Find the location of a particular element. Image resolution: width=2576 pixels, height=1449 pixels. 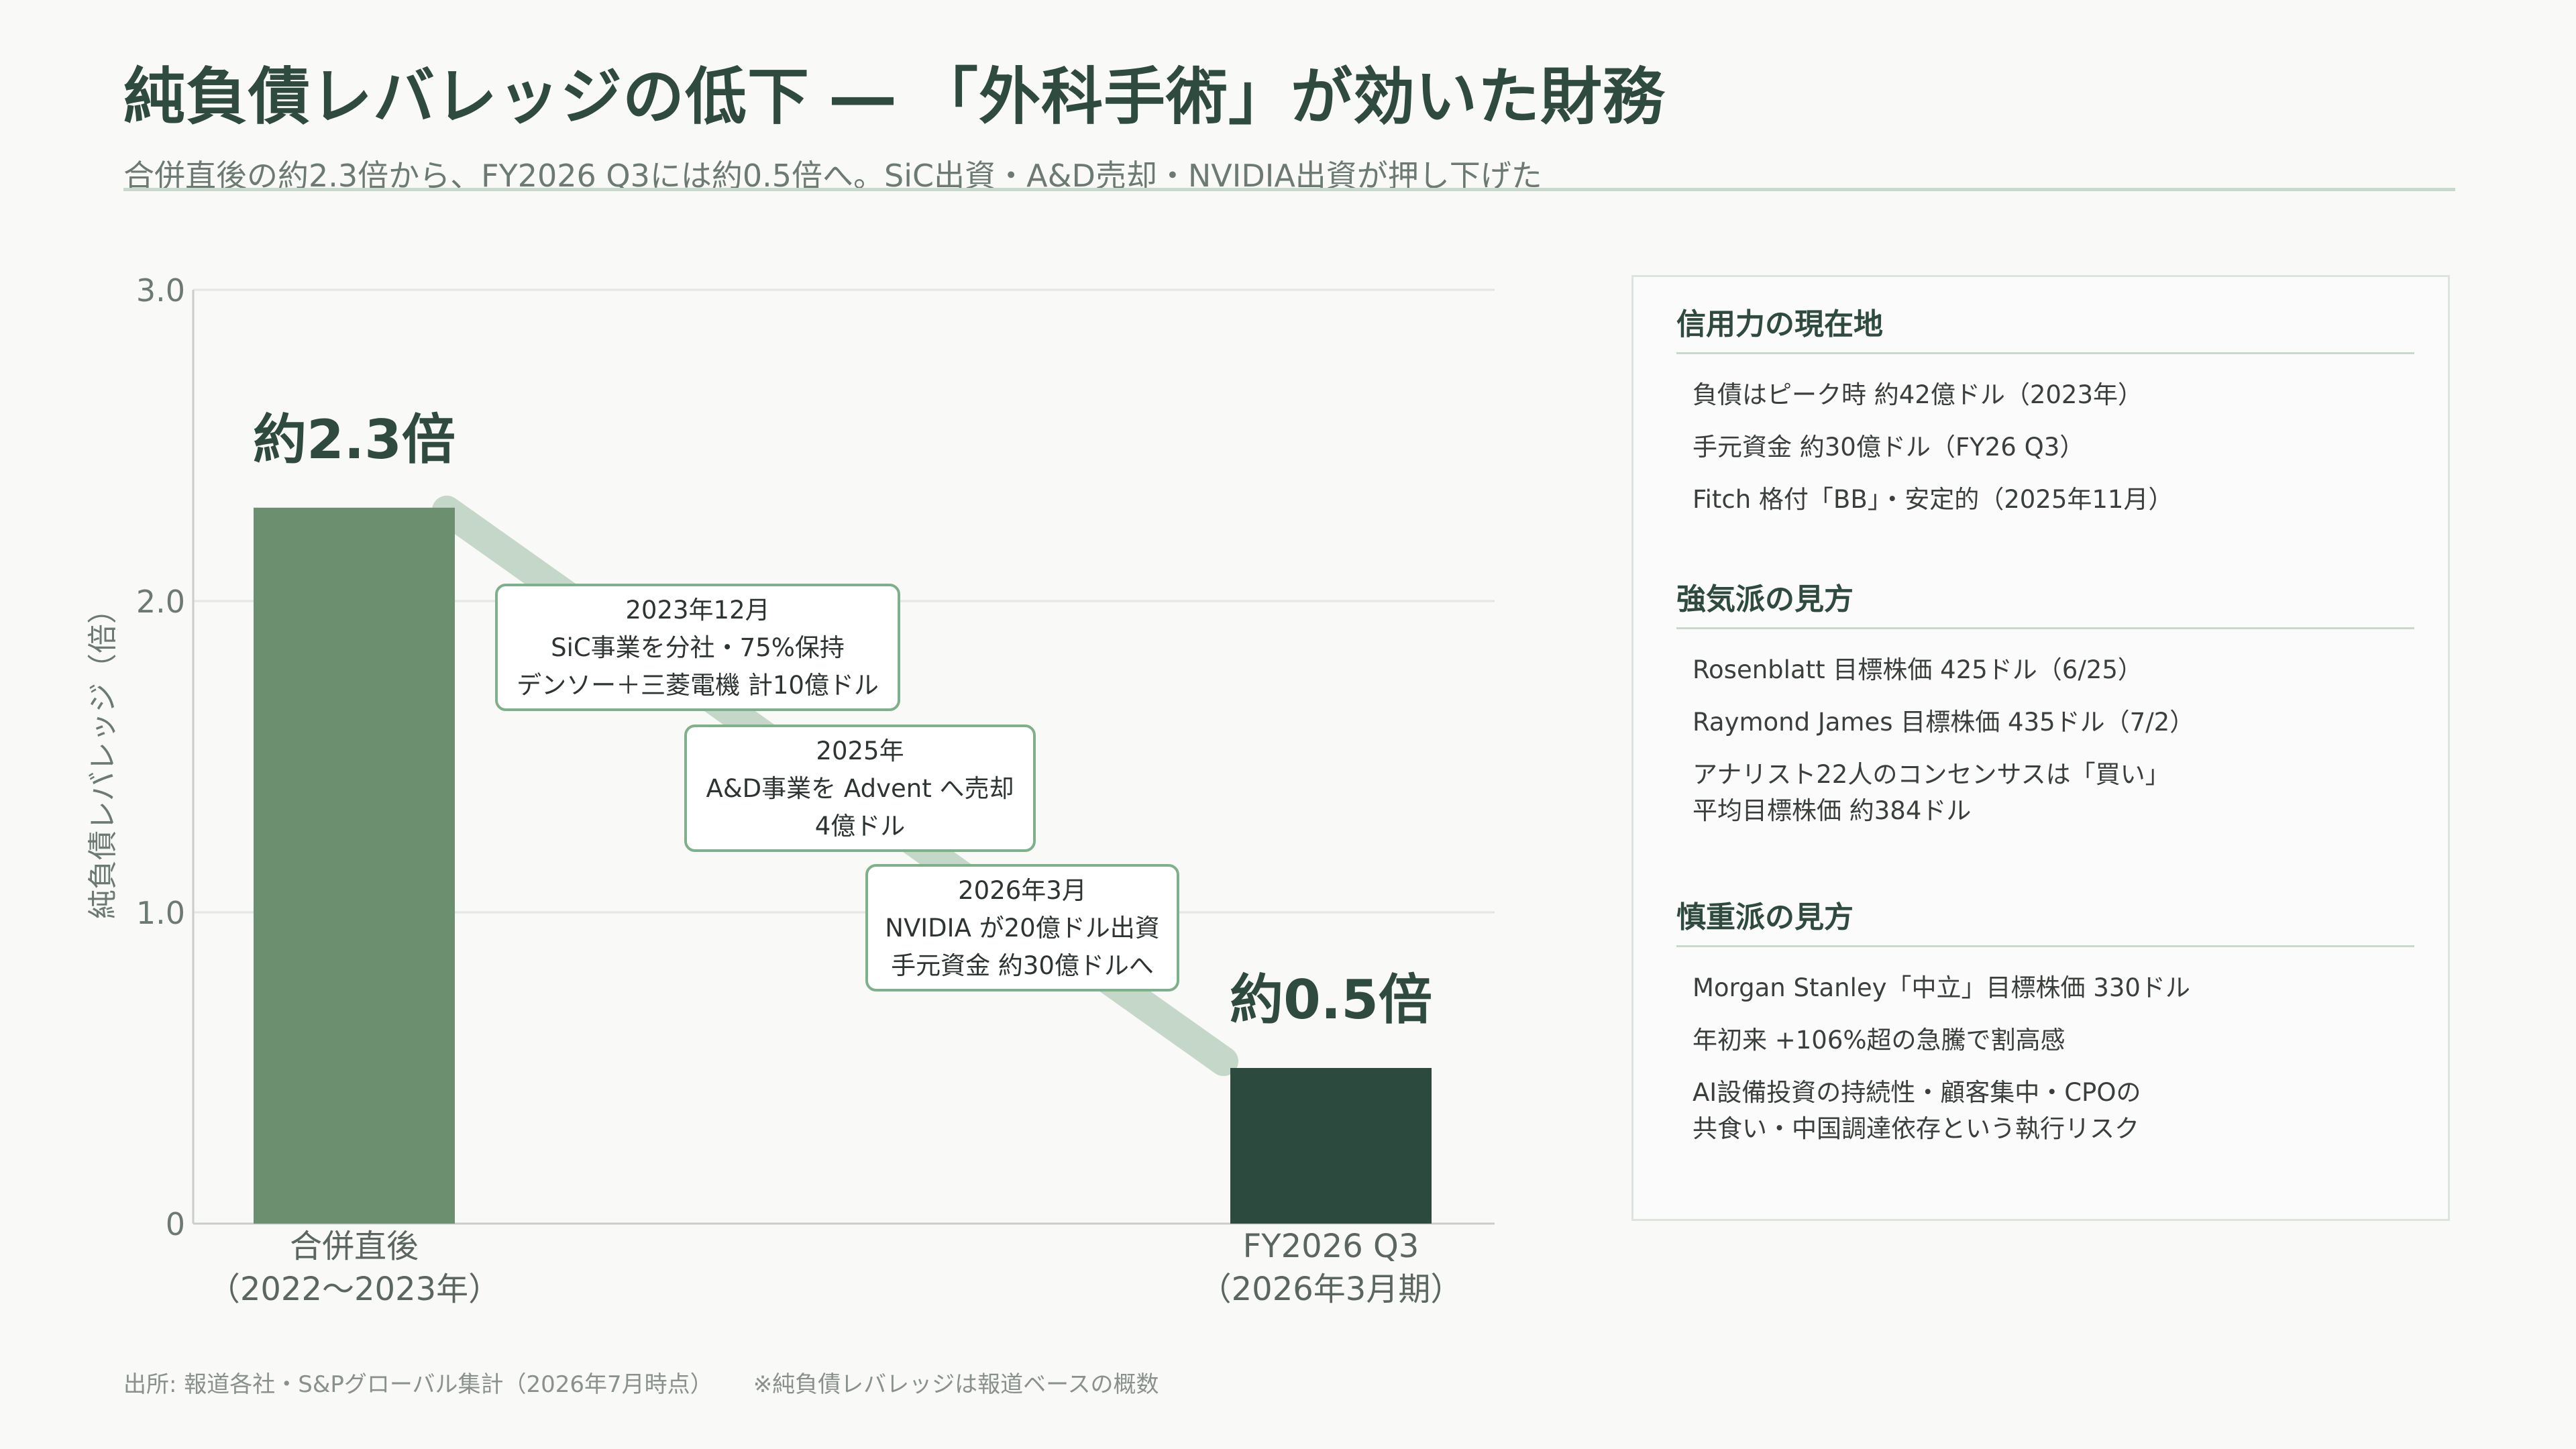

y-axis-label: 純負債レバレッジ（倍） is located at coordinates (103, 756).